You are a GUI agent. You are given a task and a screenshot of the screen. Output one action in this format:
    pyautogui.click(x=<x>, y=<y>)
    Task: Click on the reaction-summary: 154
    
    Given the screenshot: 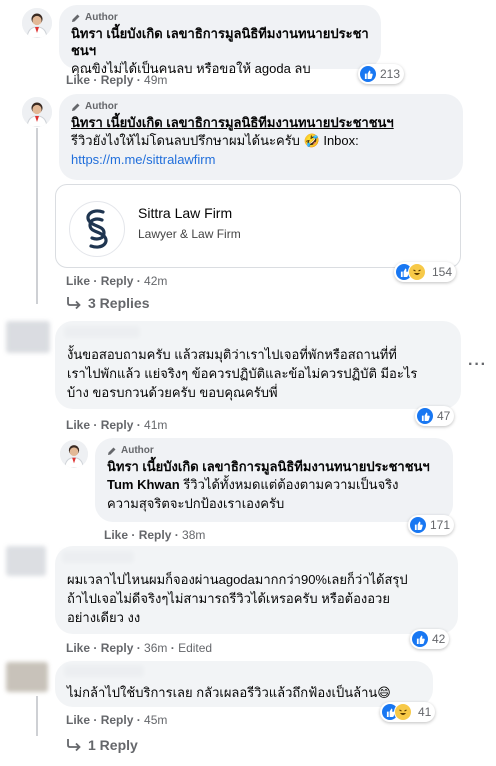 What is the action you would take?
    pyautogui.click(x=425, y=272)
    